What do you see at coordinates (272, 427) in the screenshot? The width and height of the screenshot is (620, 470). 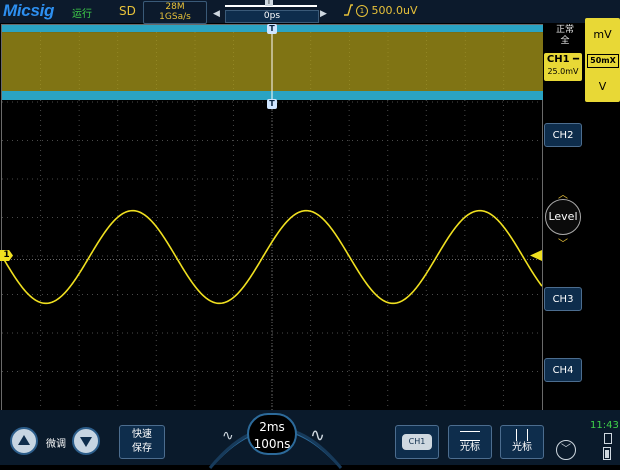 I see `timebase-value: 2ms` at bounding box center [272, 427].